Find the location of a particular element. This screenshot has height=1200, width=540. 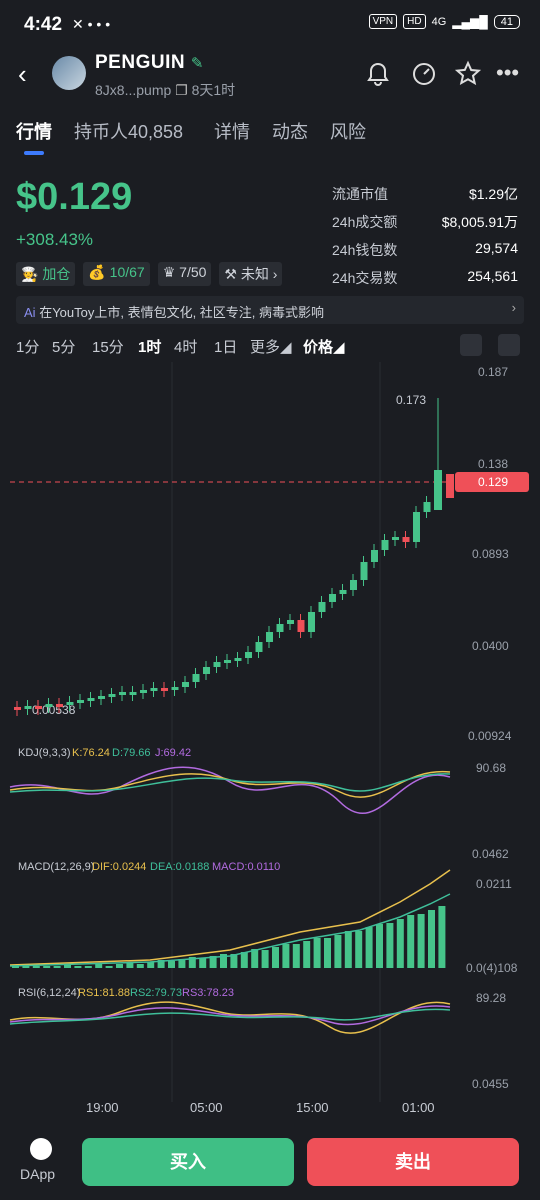

gauge-icon is located at coordinates (424, 74).